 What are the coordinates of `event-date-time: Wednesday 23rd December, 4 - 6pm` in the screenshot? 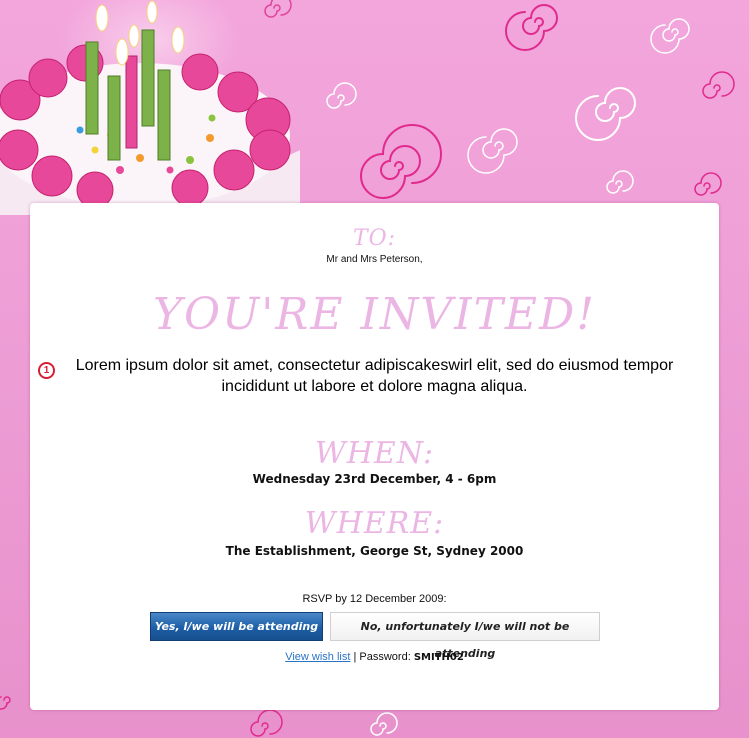 It's located at (374, 479).